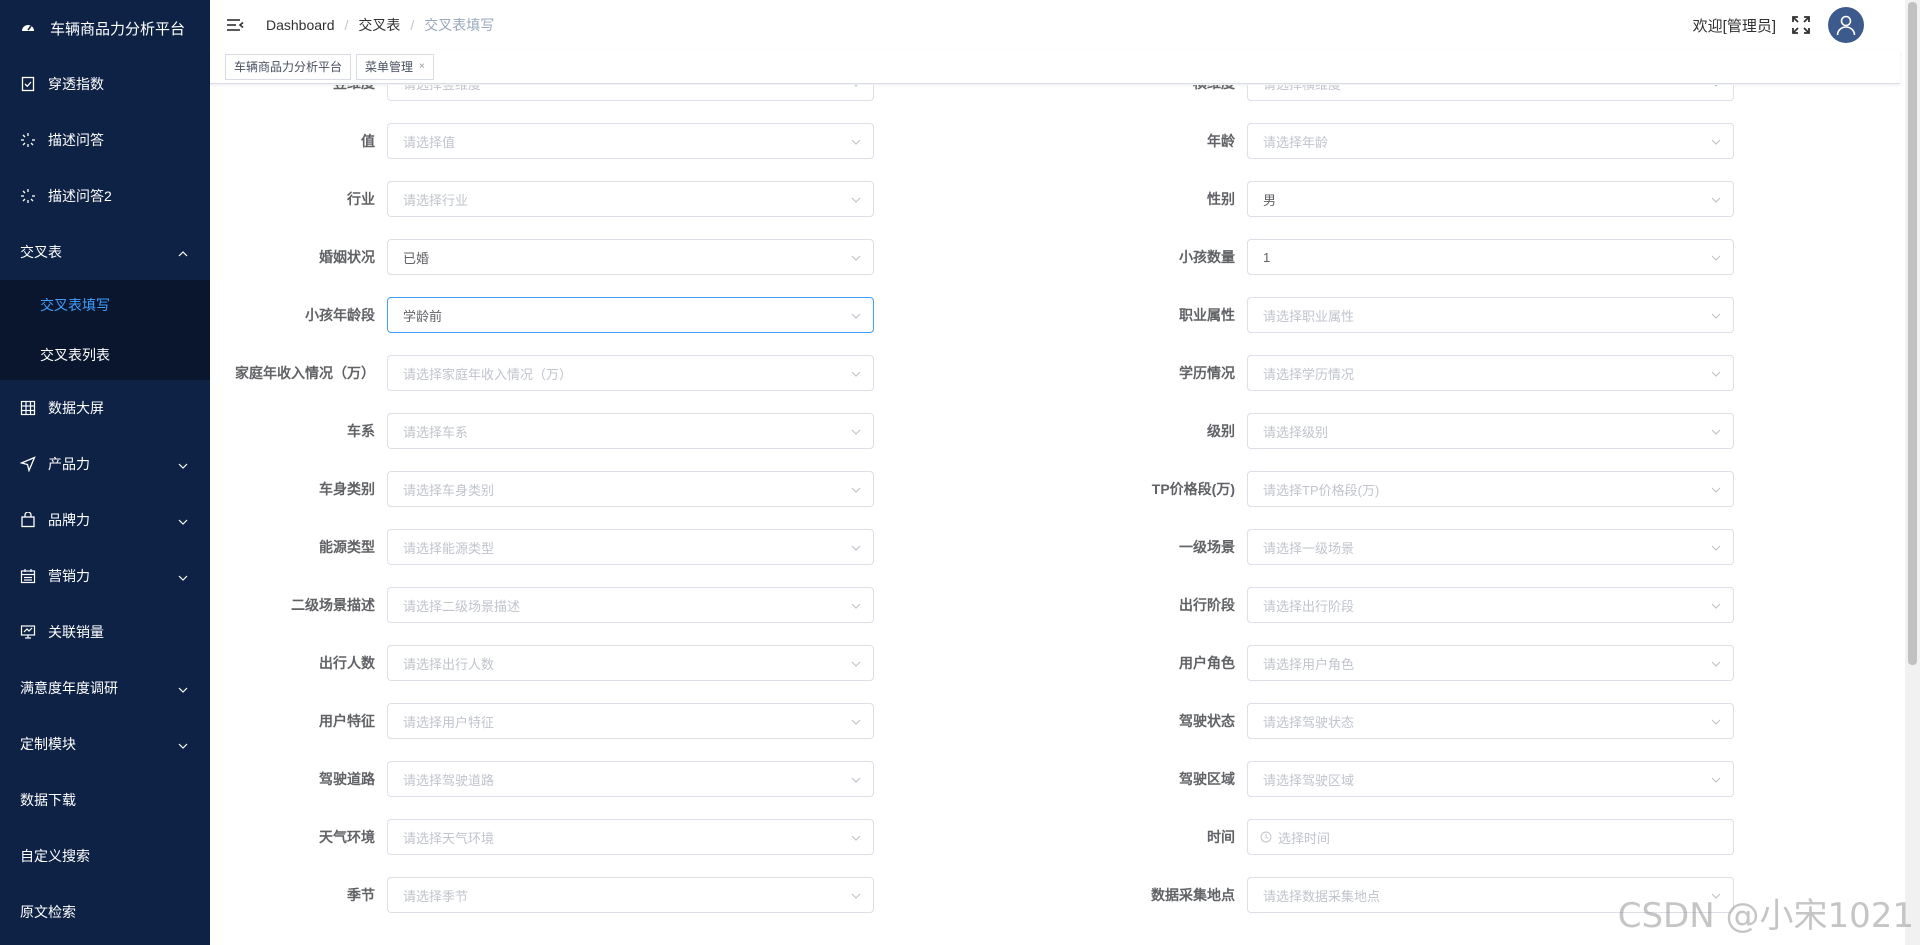 This screenshot has width=1920, height=945. Describe the element at coordinates (105, 464) in the screenshot. I see `sidebar-item-product-power: 产品力` at that location.